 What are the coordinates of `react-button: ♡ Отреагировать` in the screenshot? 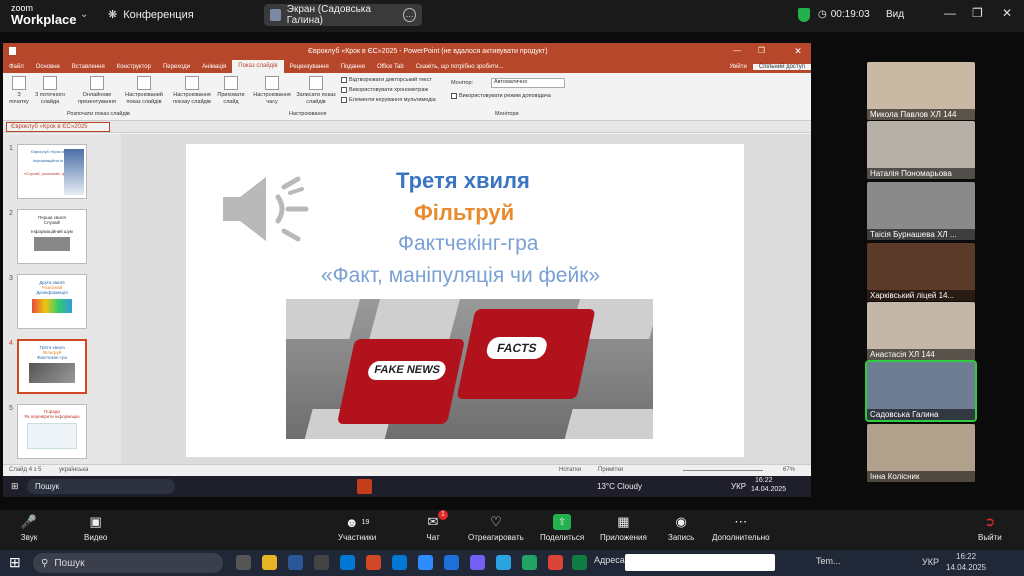 It's located at (496, 528).